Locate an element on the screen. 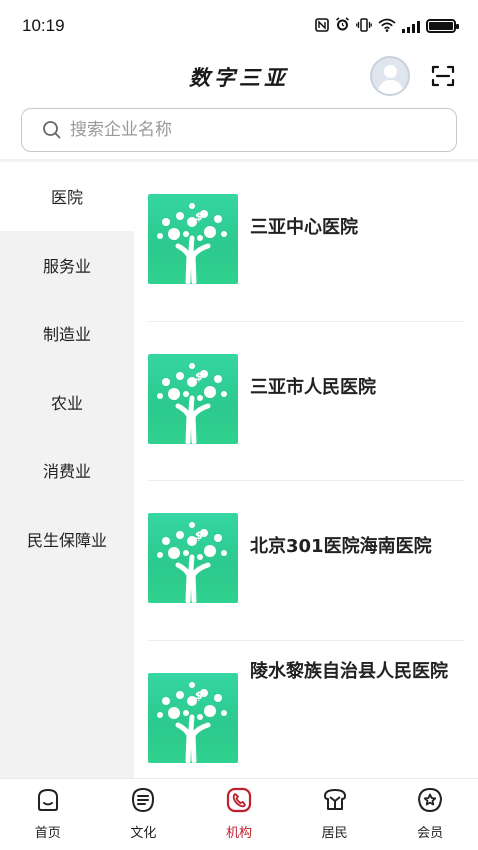  sidebar-item-agriculture: 农业 is located at coordinates (67, 402).